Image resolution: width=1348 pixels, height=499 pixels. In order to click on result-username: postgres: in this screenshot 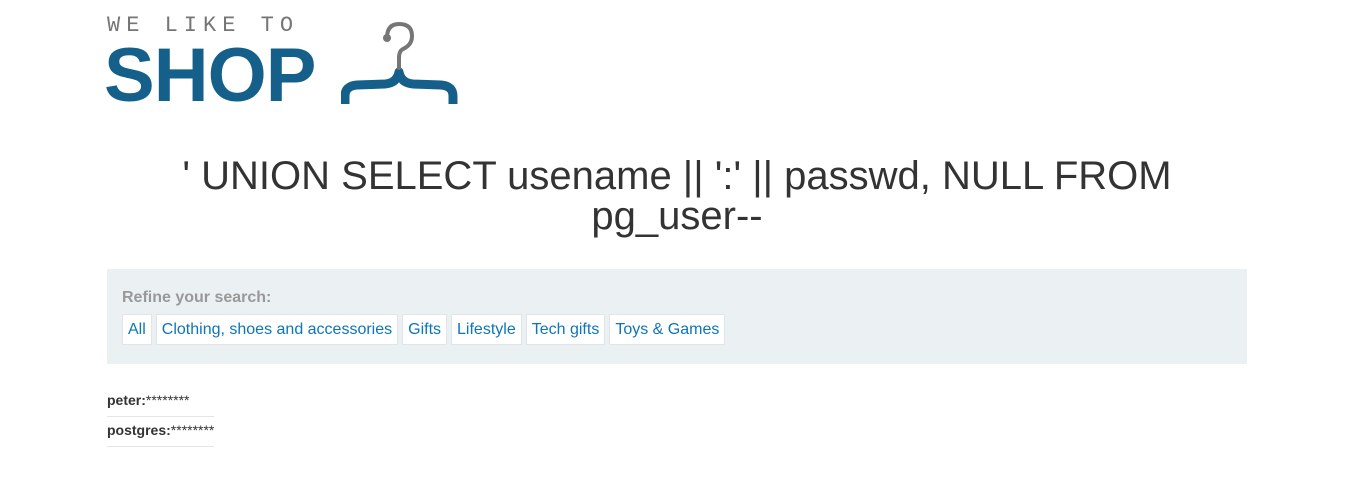, I will do `click(139, 430)`.